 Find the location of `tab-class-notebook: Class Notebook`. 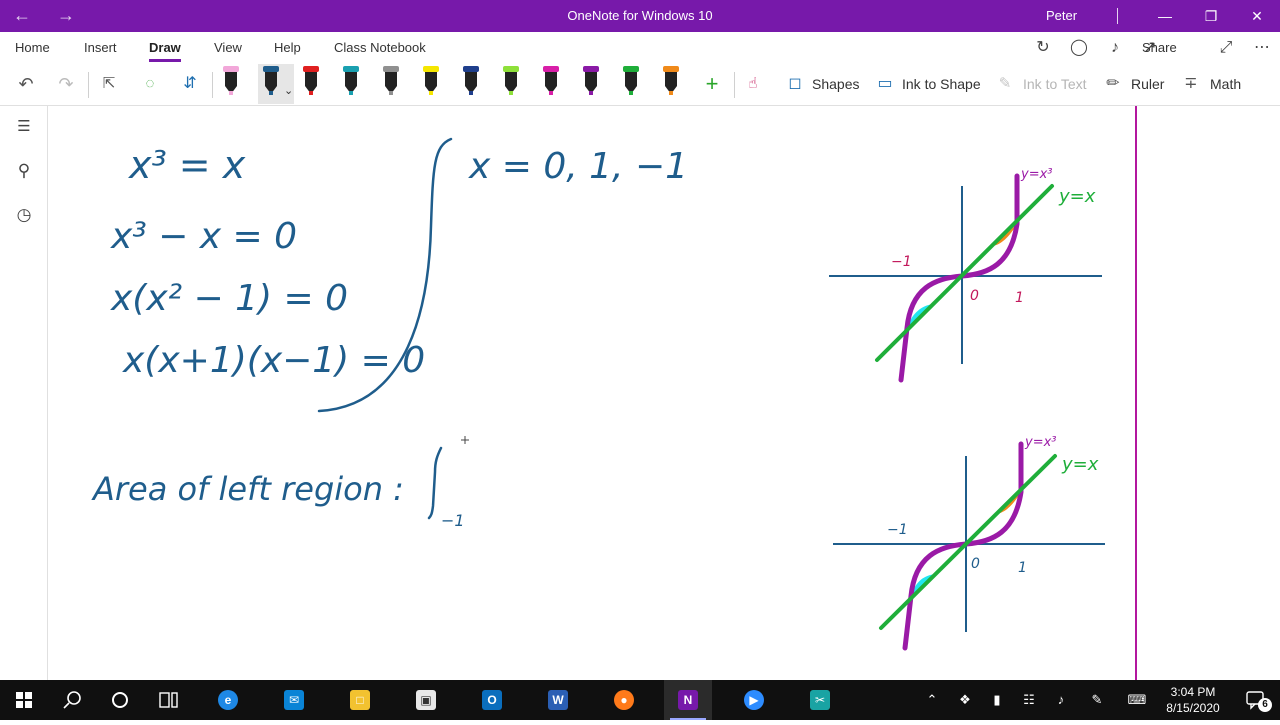

tab-class-notebook: Class Notebook is located at coordinates (380, 48).